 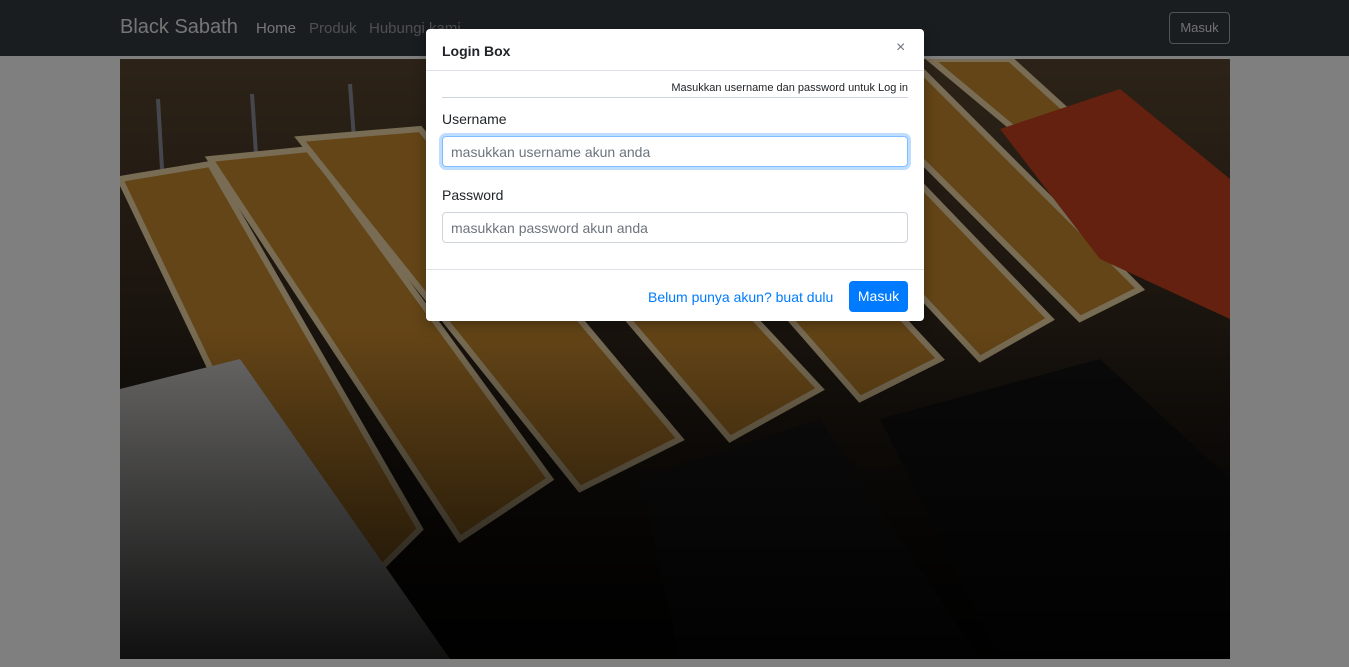 I want to click on username-input, so click(x=675, y=151).